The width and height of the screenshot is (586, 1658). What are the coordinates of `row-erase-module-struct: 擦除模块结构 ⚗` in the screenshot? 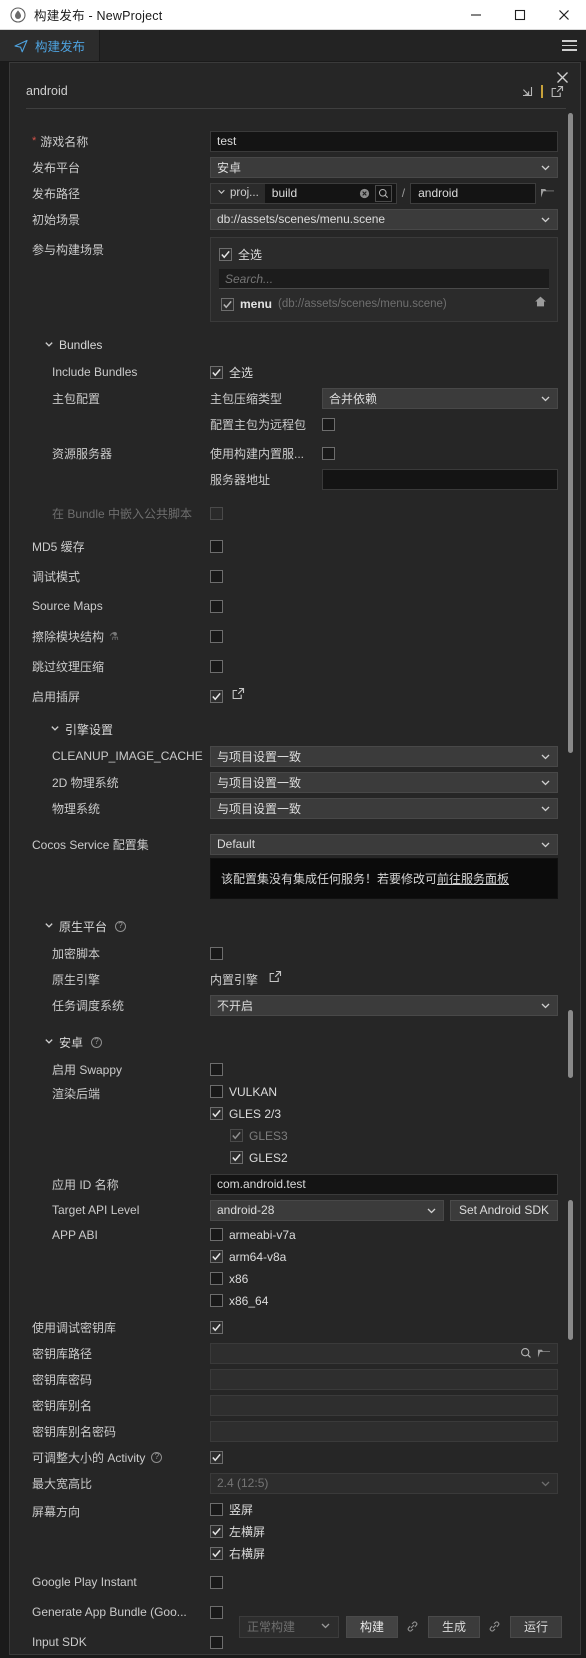 It's located at (292, 636).